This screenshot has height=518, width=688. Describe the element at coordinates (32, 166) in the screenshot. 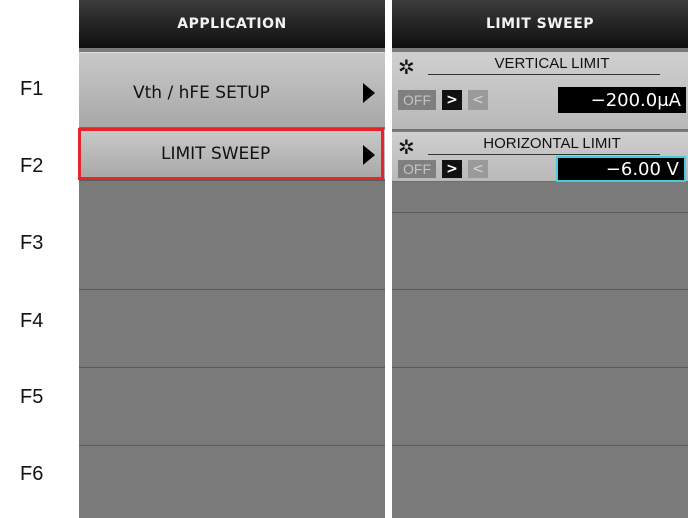

I see `fkey-f2: F2` at that location.